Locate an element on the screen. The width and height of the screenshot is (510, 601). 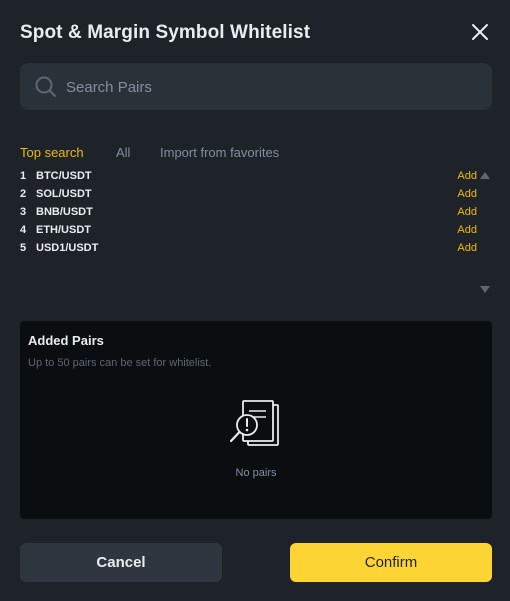
search-icon is located at coordinates (45, 86).